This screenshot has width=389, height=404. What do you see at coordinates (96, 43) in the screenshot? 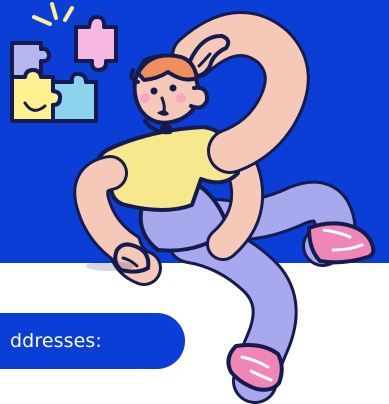
I see `puzzle-piece-pink` at bounding box center [96, 43].